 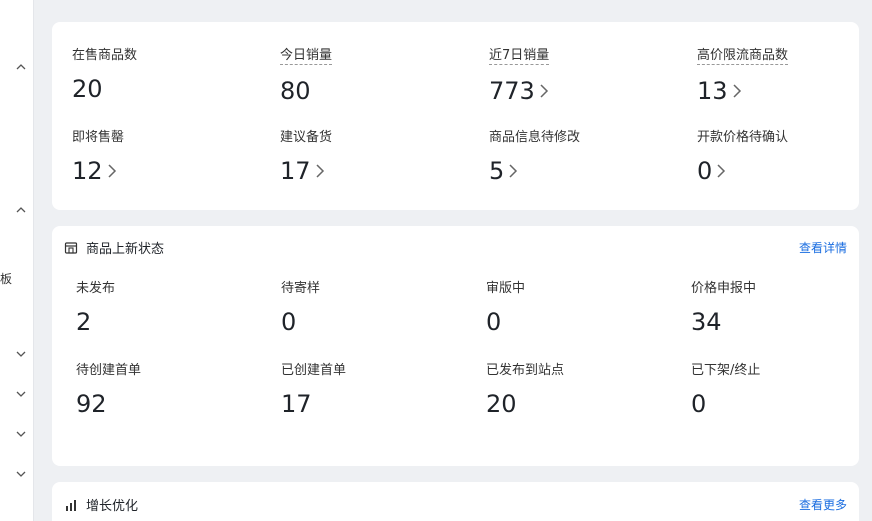 What do you see at coordinates (505, 306) in the screenshot?
I see `status-in-review: 审版中 0` at bounding box center [505, 306].